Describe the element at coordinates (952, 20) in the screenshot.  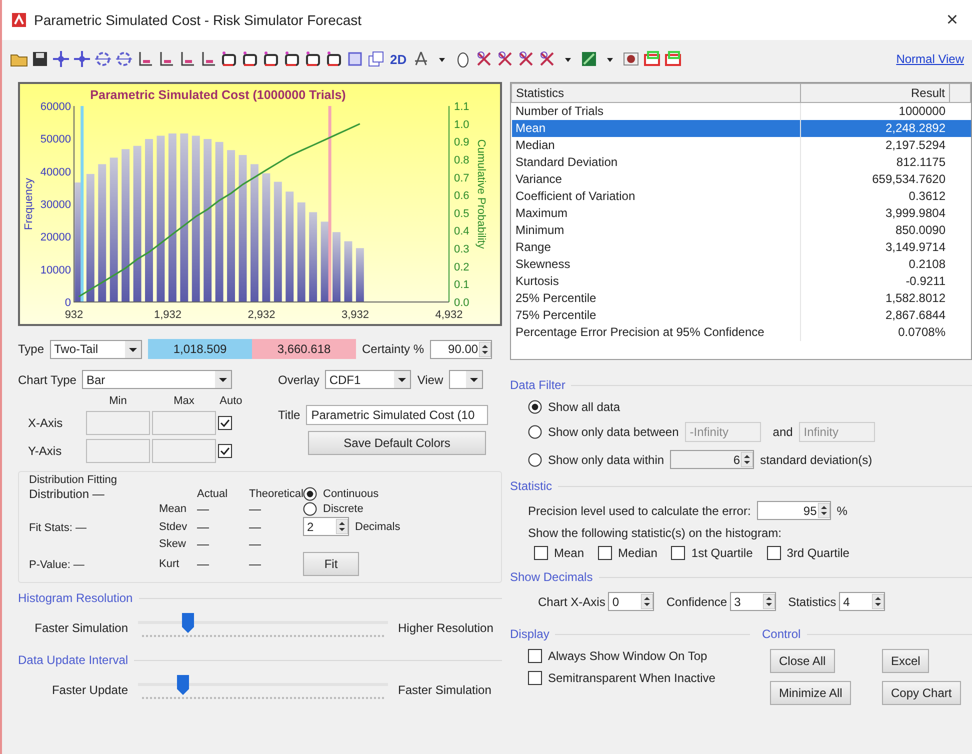
I see `close-button: ×` at that location.